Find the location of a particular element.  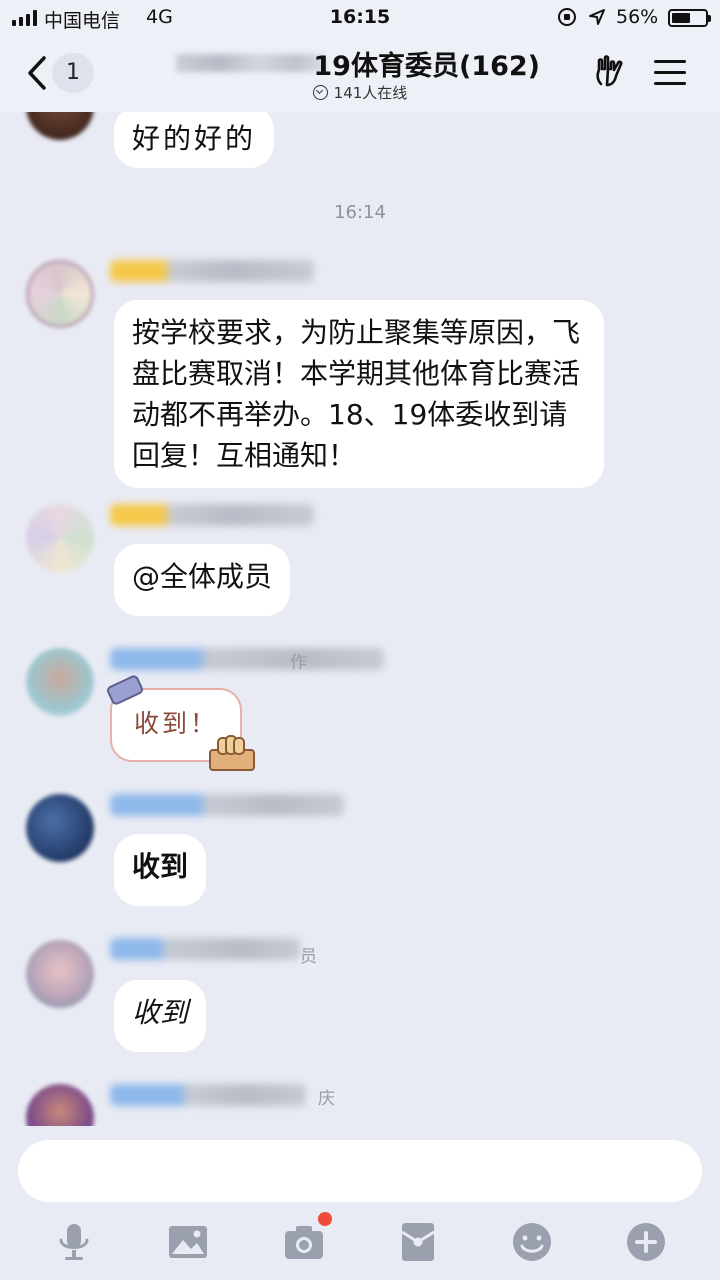

sender-name-fragment: 庆 is located at coordinates (326, 1099).